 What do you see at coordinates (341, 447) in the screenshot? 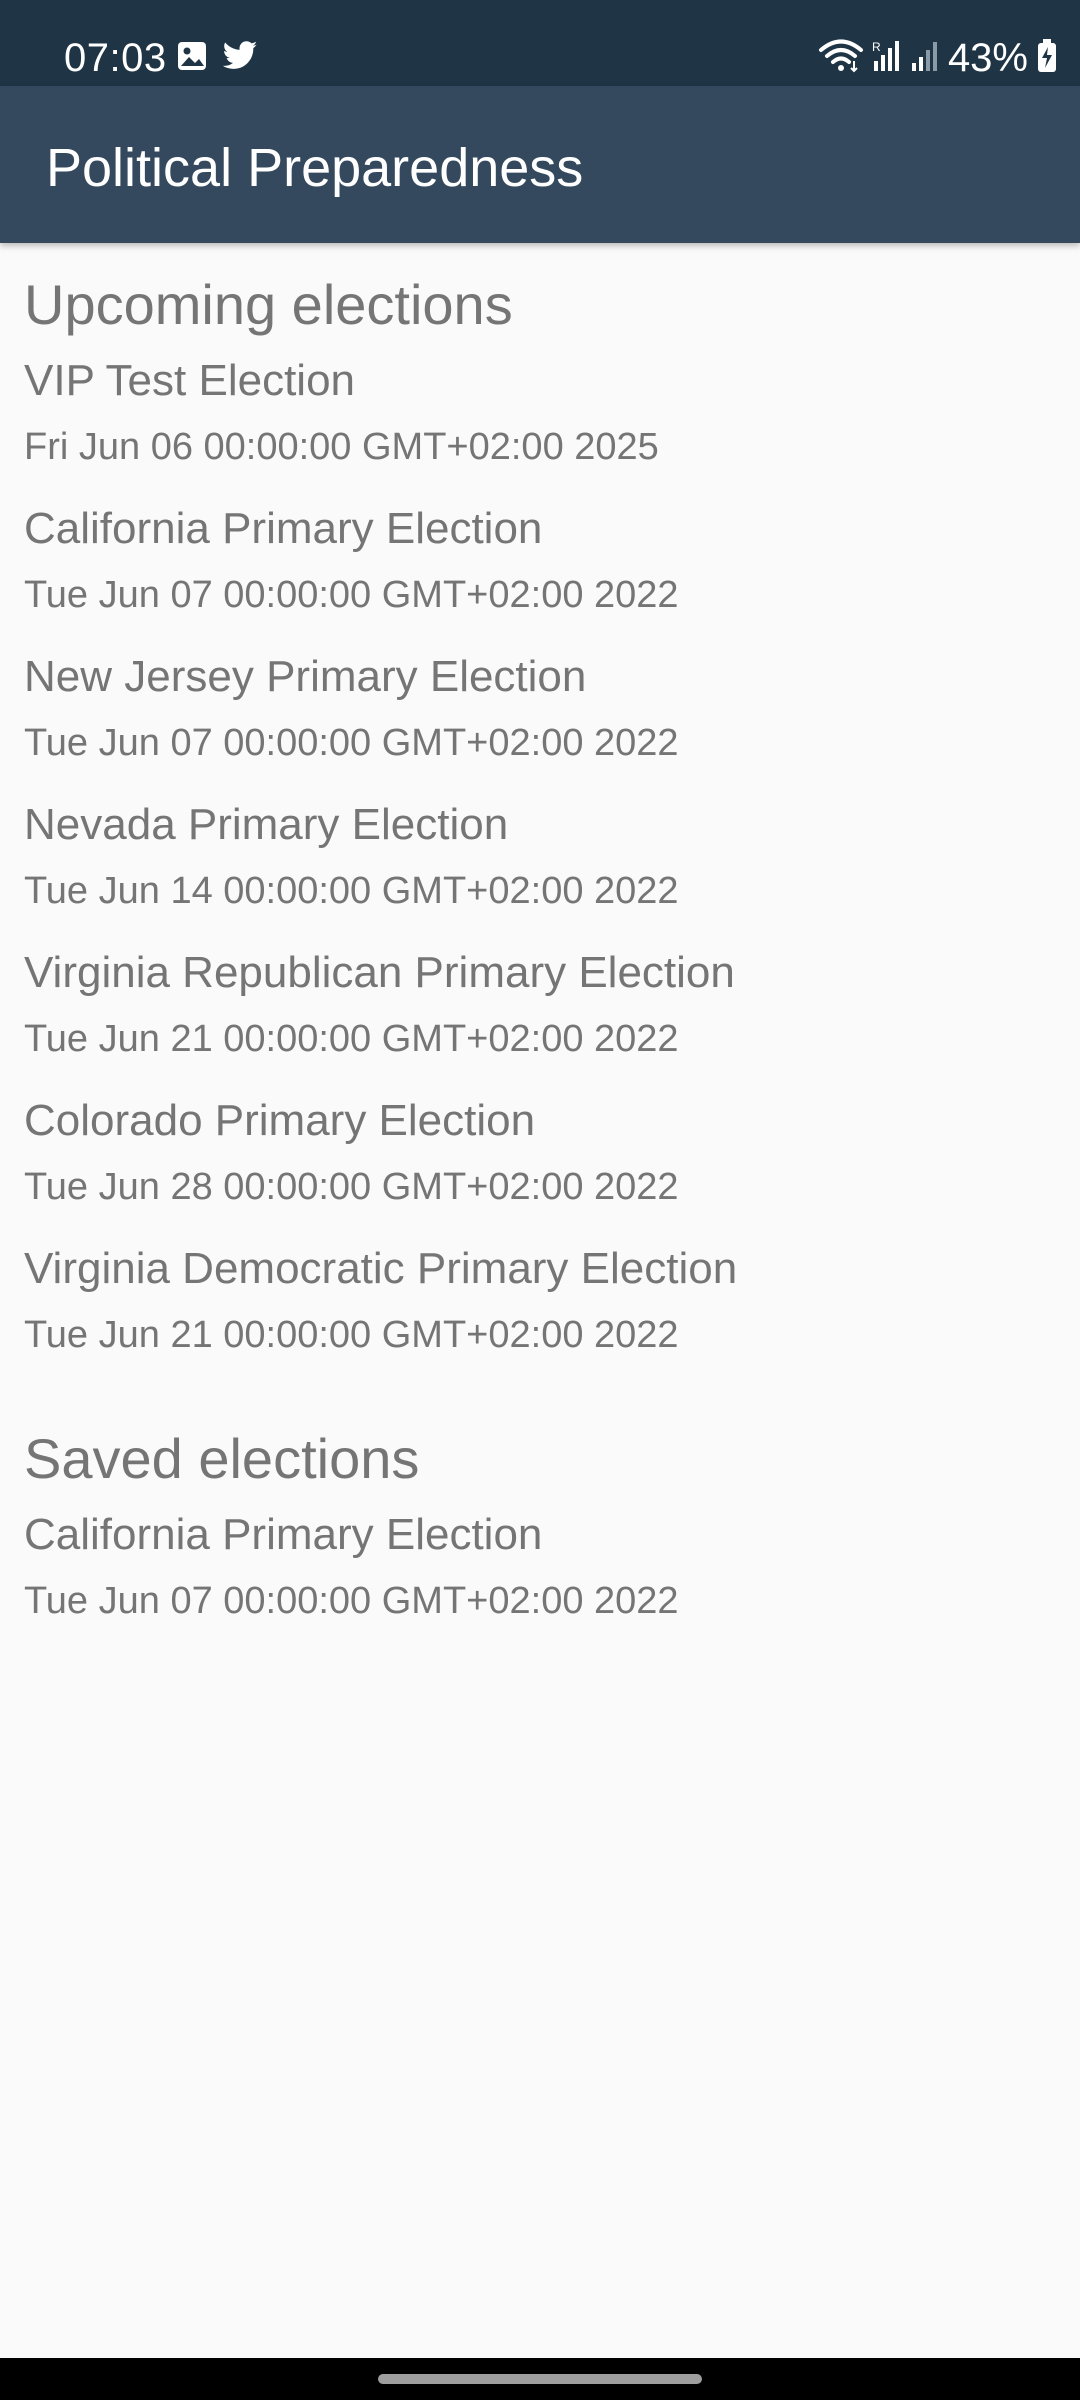
I see `election-date: Fri Jun 06 00:00:00 GMT+02:00 2025` at bounding box center [341, 447].